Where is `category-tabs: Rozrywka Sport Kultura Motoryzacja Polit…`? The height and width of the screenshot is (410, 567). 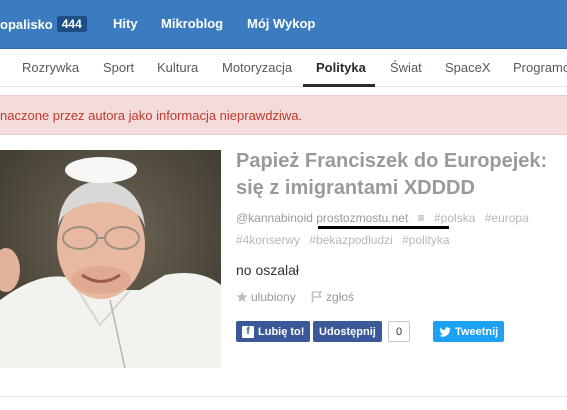 category-tabs: Rozrywka Sport Kultura Motoryzacja Polit… is located at coordinates (283, 68).